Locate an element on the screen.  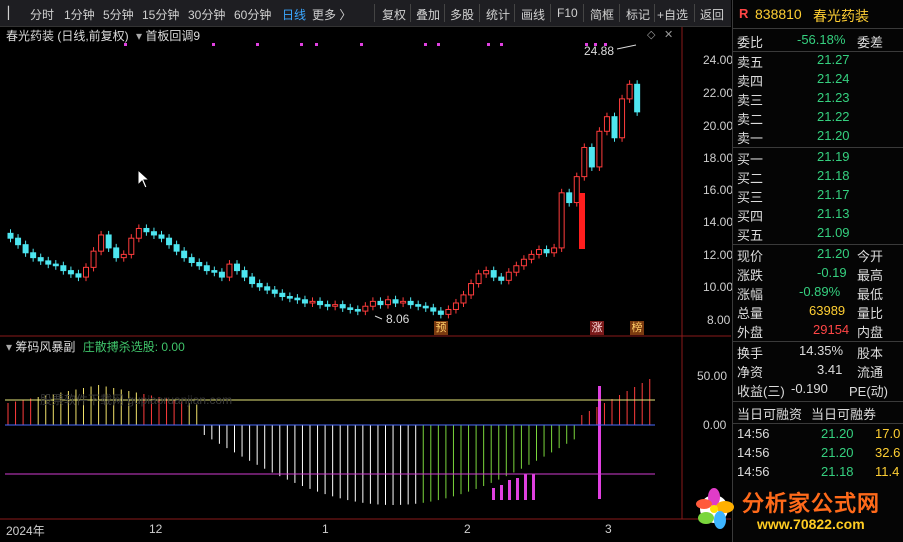
stock-name: 春光药装 is located at coordinates (841, 16).